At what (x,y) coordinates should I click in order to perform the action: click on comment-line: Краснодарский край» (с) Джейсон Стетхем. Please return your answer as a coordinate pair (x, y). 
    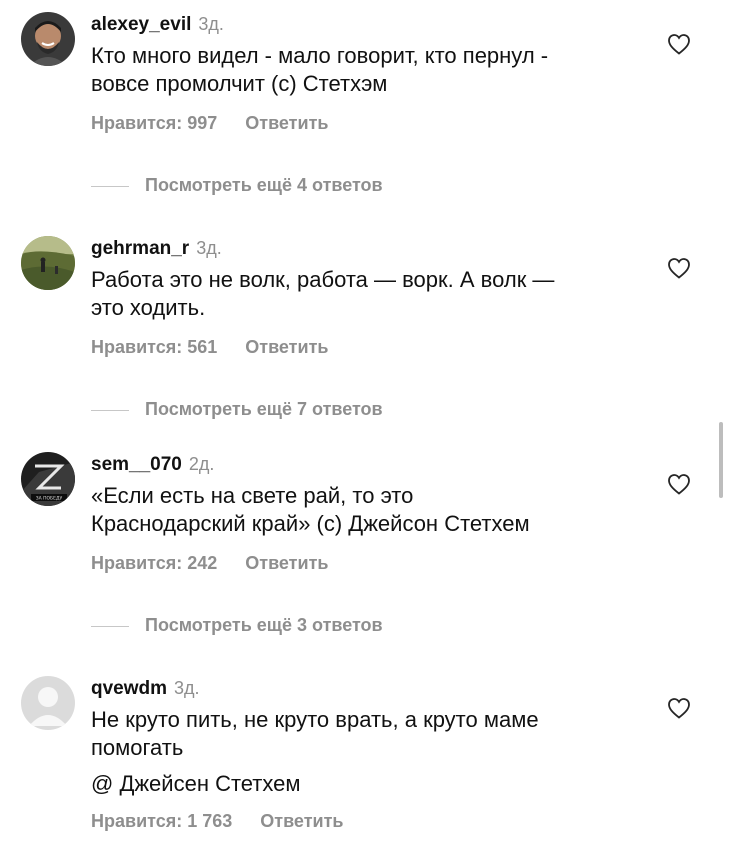
    Looking at the image, I should click on (310, 523).